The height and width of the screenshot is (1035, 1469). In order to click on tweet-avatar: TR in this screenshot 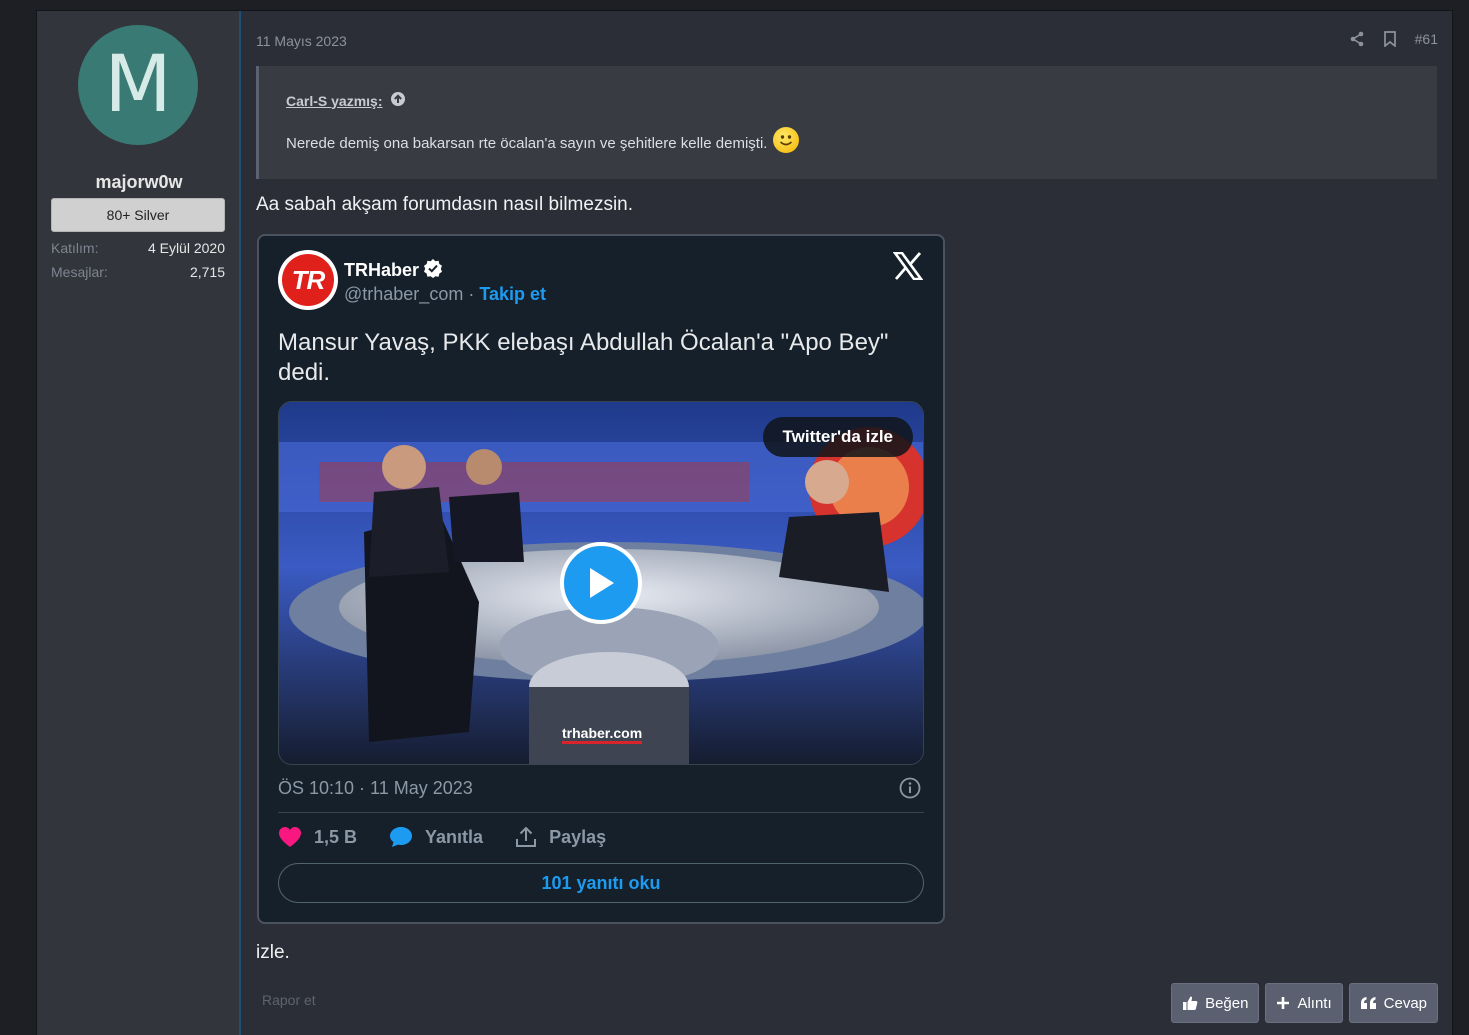, I will do `click(308, 280)`.